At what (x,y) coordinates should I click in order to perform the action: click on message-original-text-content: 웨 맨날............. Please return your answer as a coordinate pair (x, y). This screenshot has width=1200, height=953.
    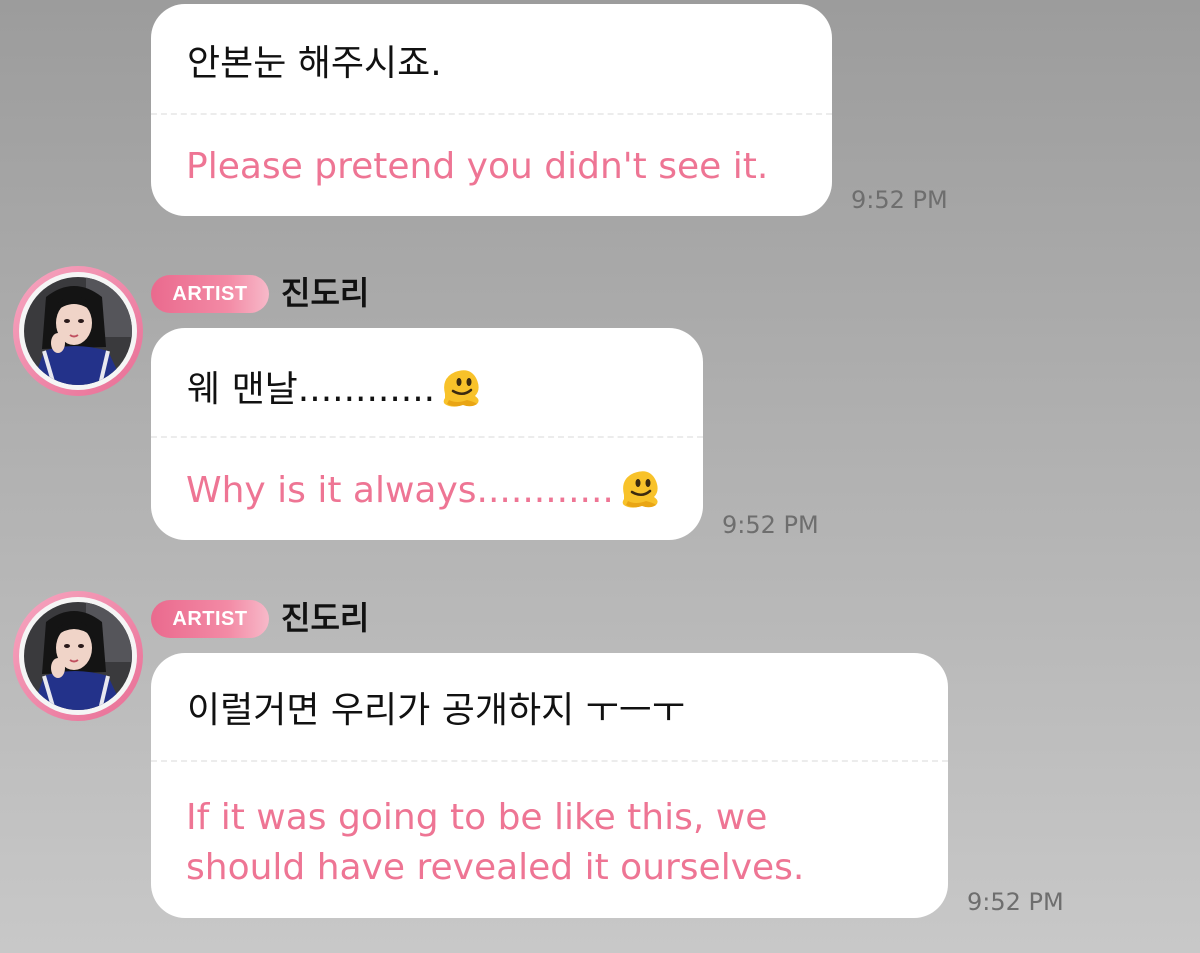
    Looking at the image, I should click on (311, 389).